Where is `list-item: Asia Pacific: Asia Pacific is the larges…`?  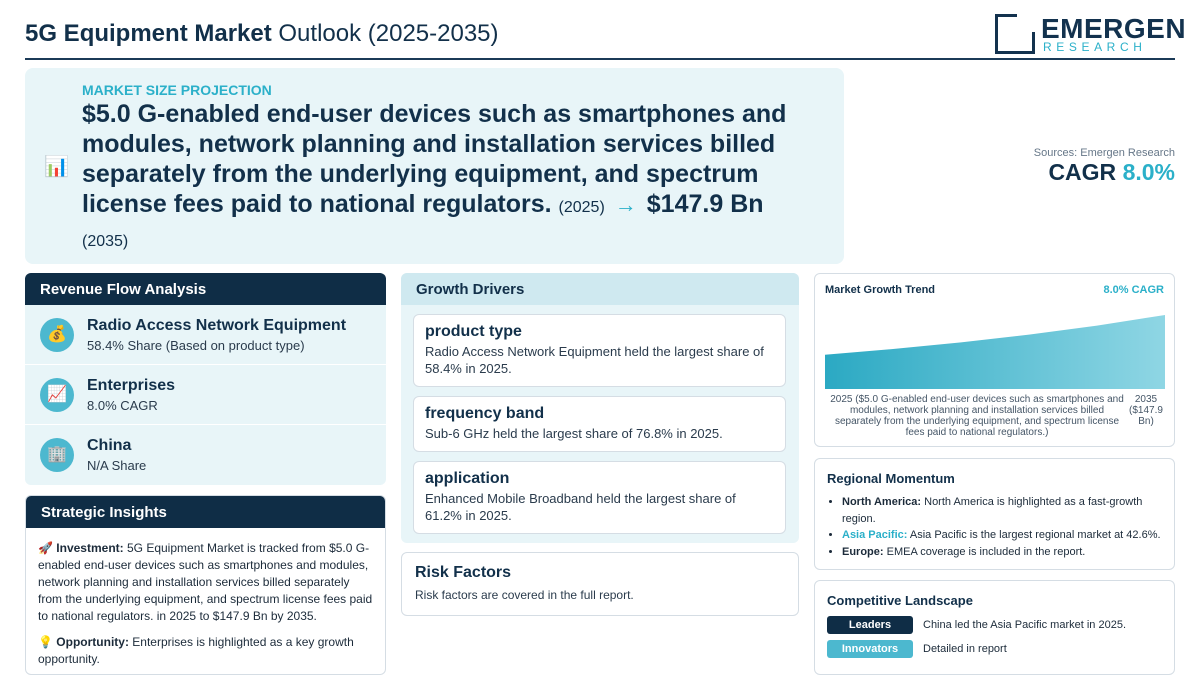 list-item: Asia Pacific: Asia Pacific is the larges… is located at coordinates (1003, 535).